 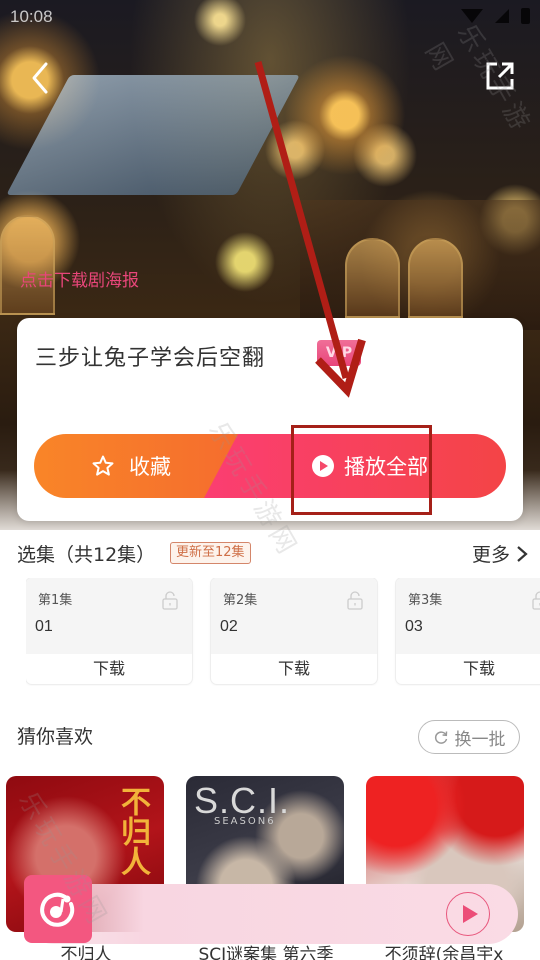 I want to click on episode-number: 03, so click(x=414, y=626).